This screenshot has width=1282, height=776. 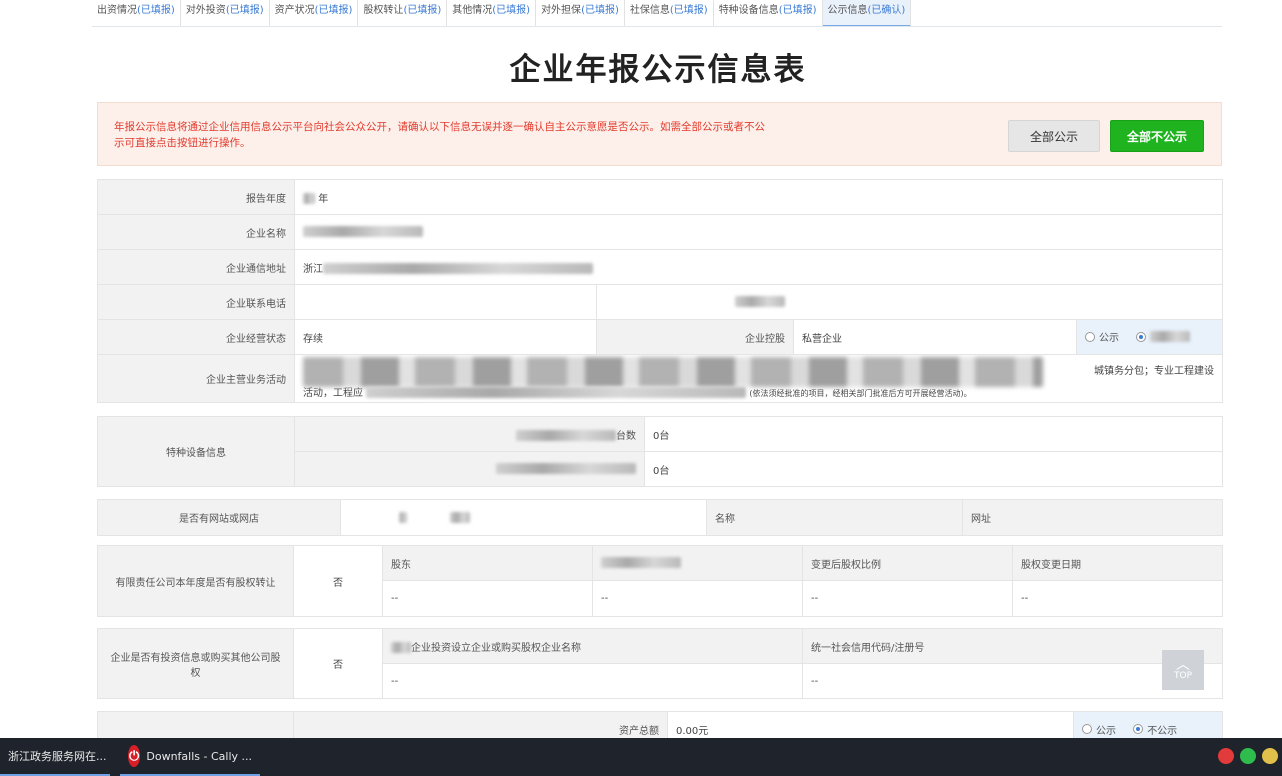 I want to click on chevron-up-icon: ︿, so click(x=1183, y=665).